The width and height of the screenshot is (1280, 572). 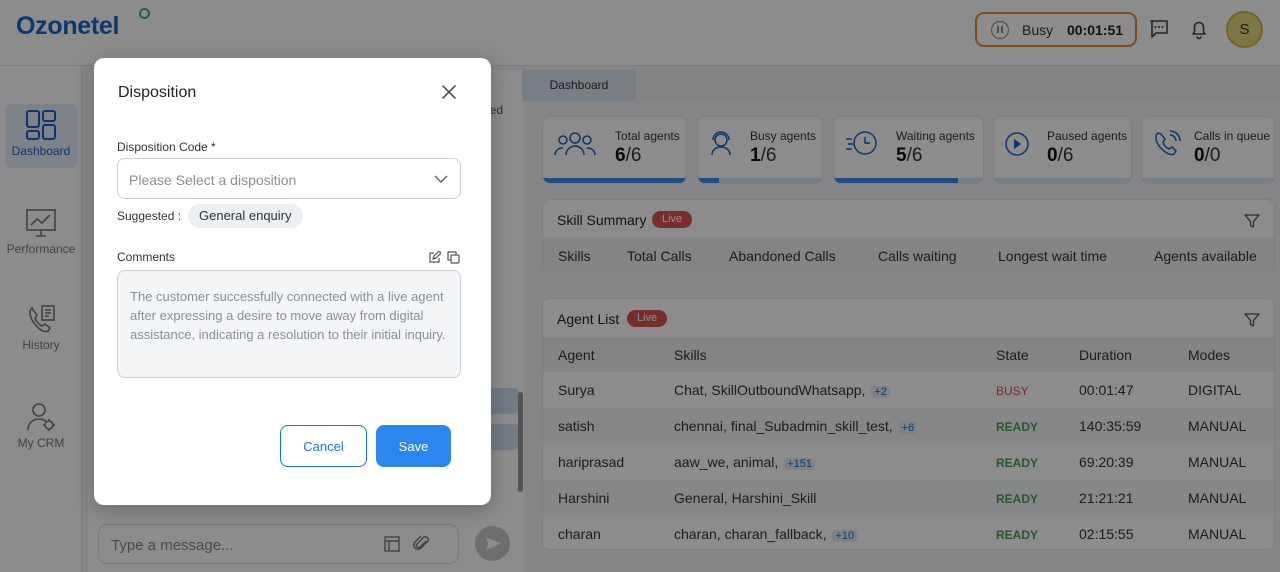 I want to click on comments-label: Comments, so click(x=146, y=257).